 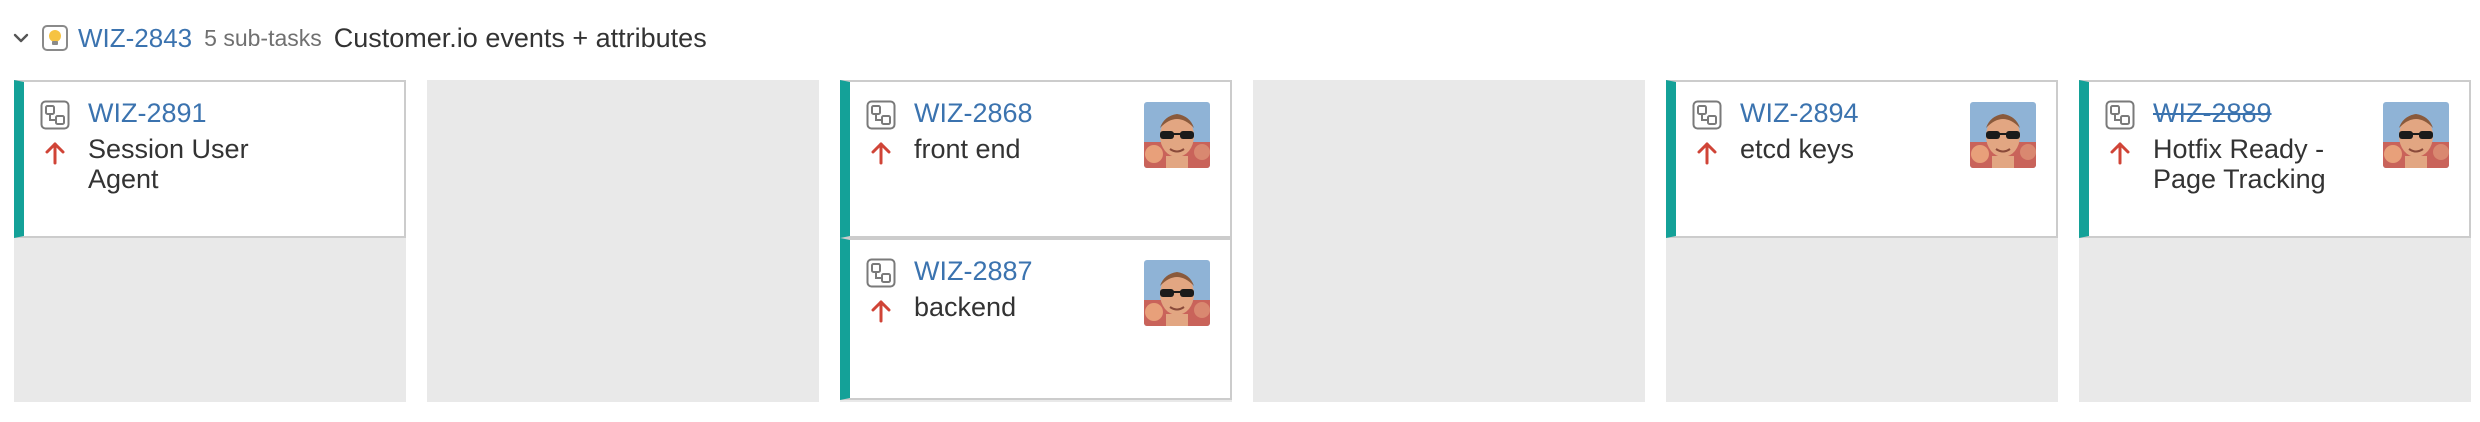 What do you see at coordinates (21, 38) in the screenshot?
I see `chevron-down-icon` at bounding box center [21, 38].